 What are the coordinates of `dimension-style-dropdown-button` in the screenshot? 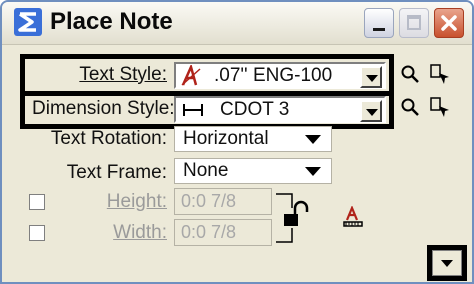 It's located at (371, 111).